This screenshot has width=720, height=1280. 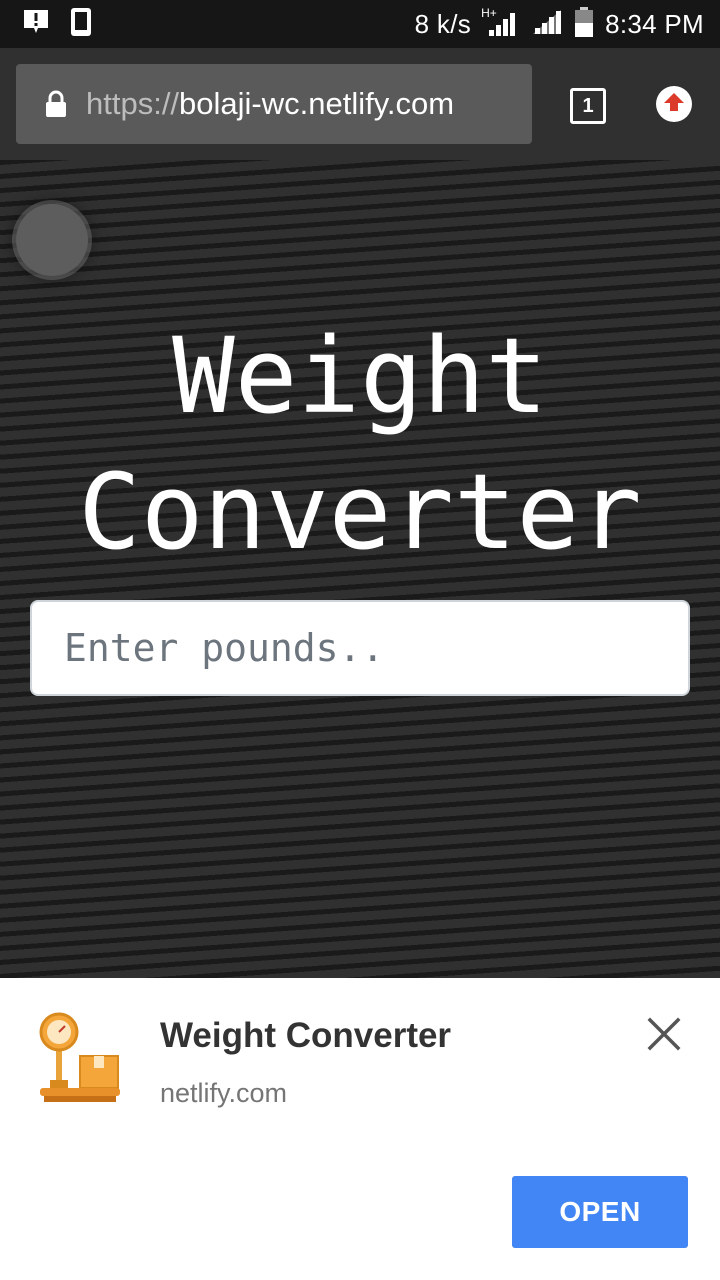 What do you see at coordinates (81, 1058) in the screenshot?
I see `scale-app-icon` at bounding box center [81, 1058].